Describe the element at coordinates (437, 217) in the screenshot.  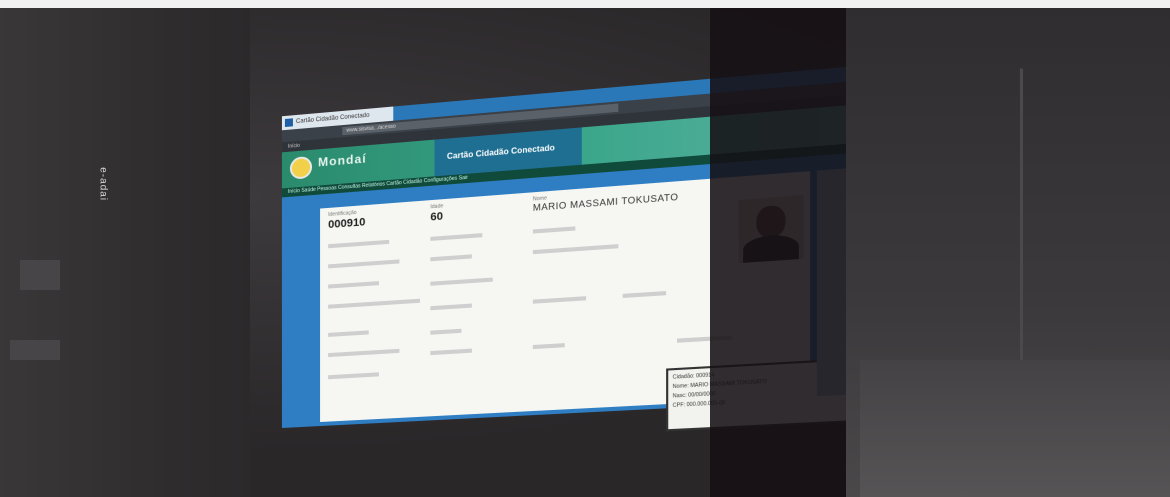
I see `citizen-age: 60` at that location.